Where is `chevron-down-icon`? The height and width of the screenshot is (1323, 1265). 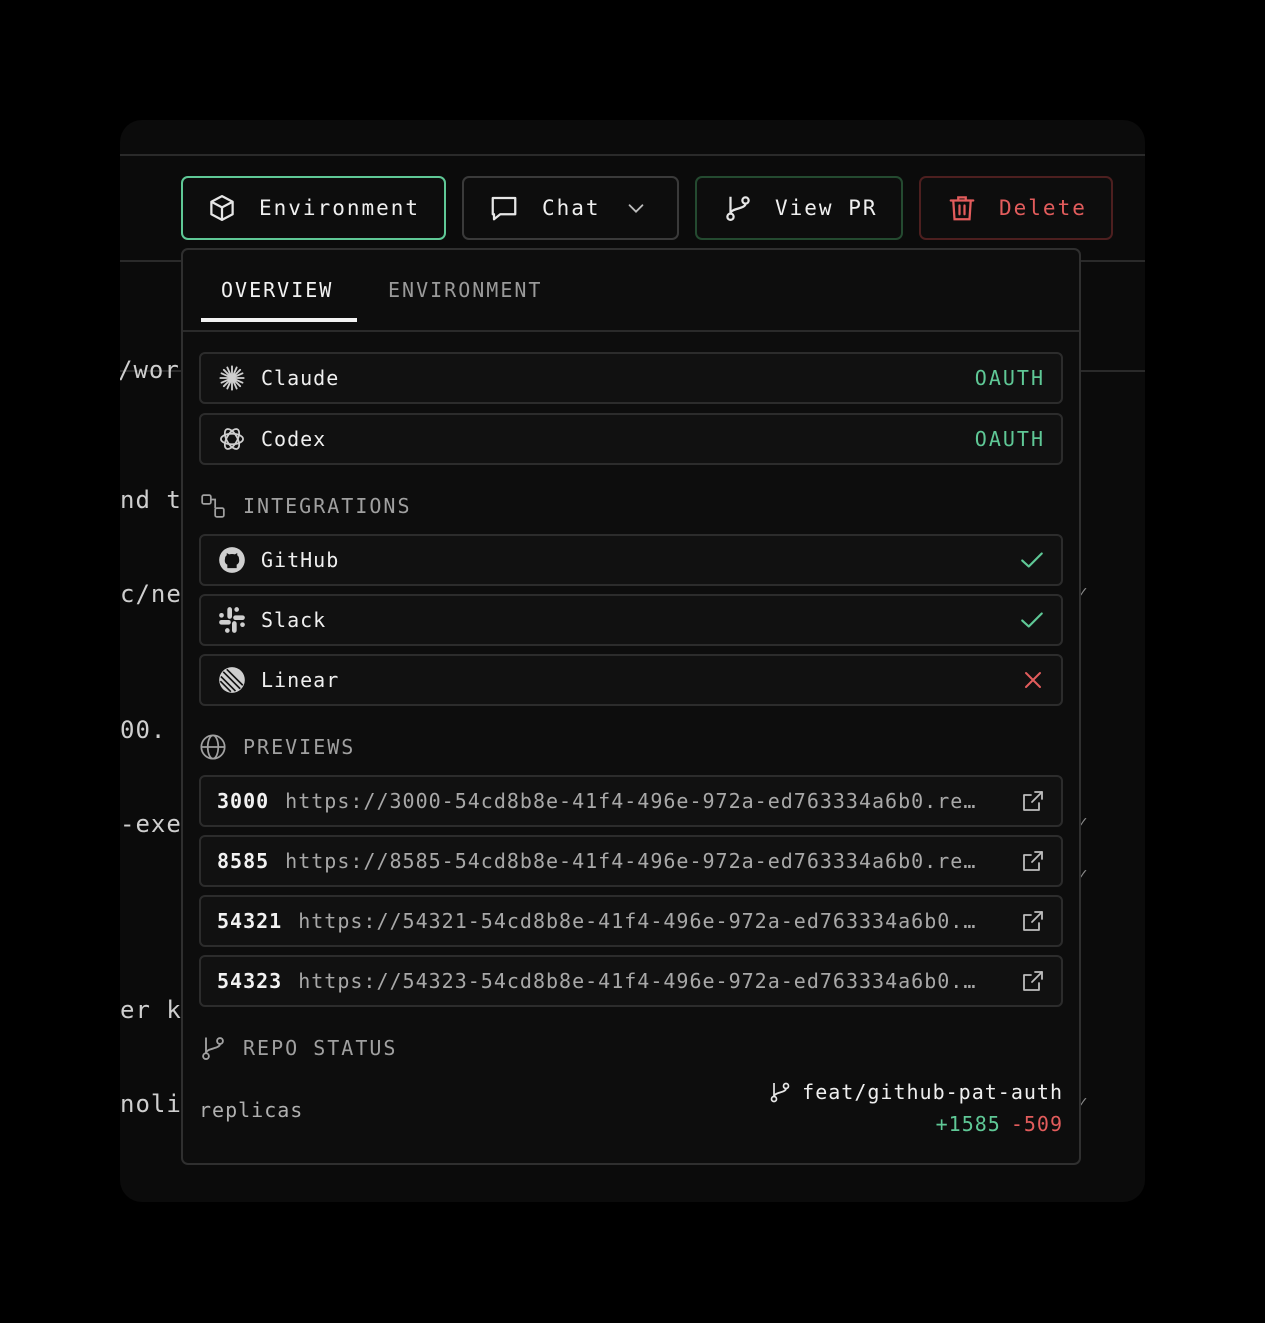 chevron-down-icon is located at coordinates (636, 208).